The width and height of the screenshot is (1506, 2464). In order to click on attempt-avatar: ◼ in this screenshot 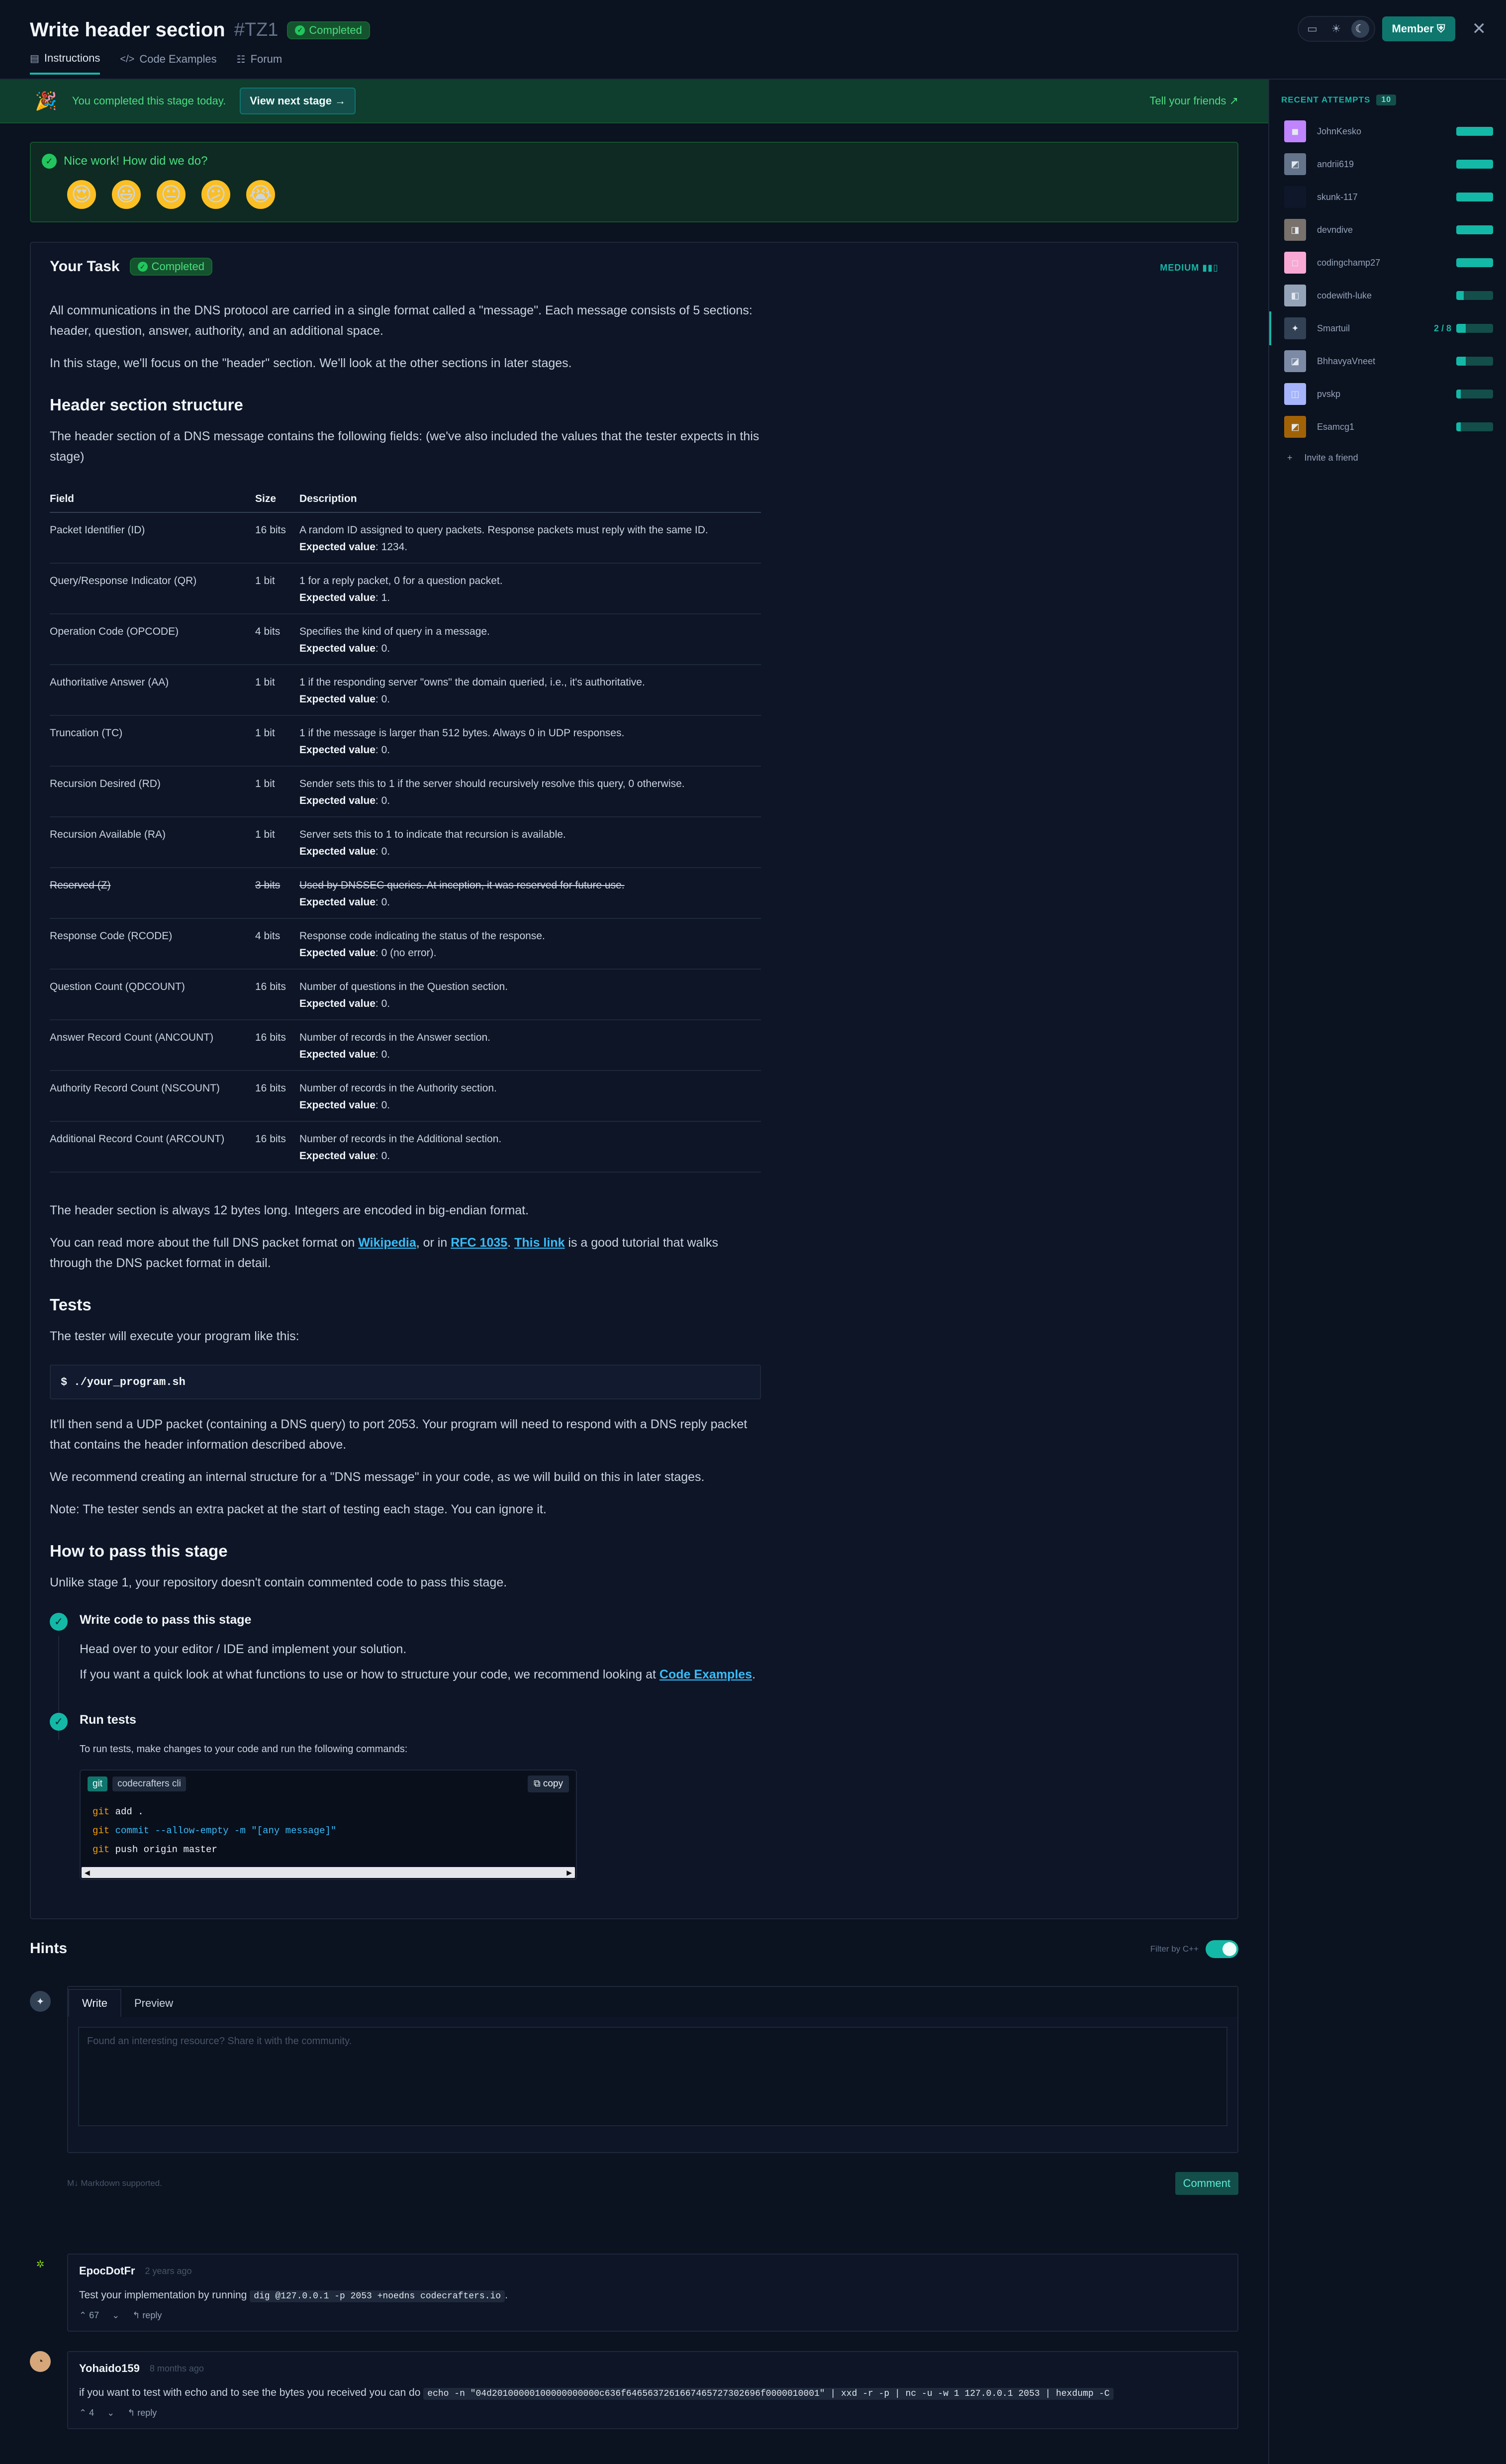, I will do `click(1295, 131)`.